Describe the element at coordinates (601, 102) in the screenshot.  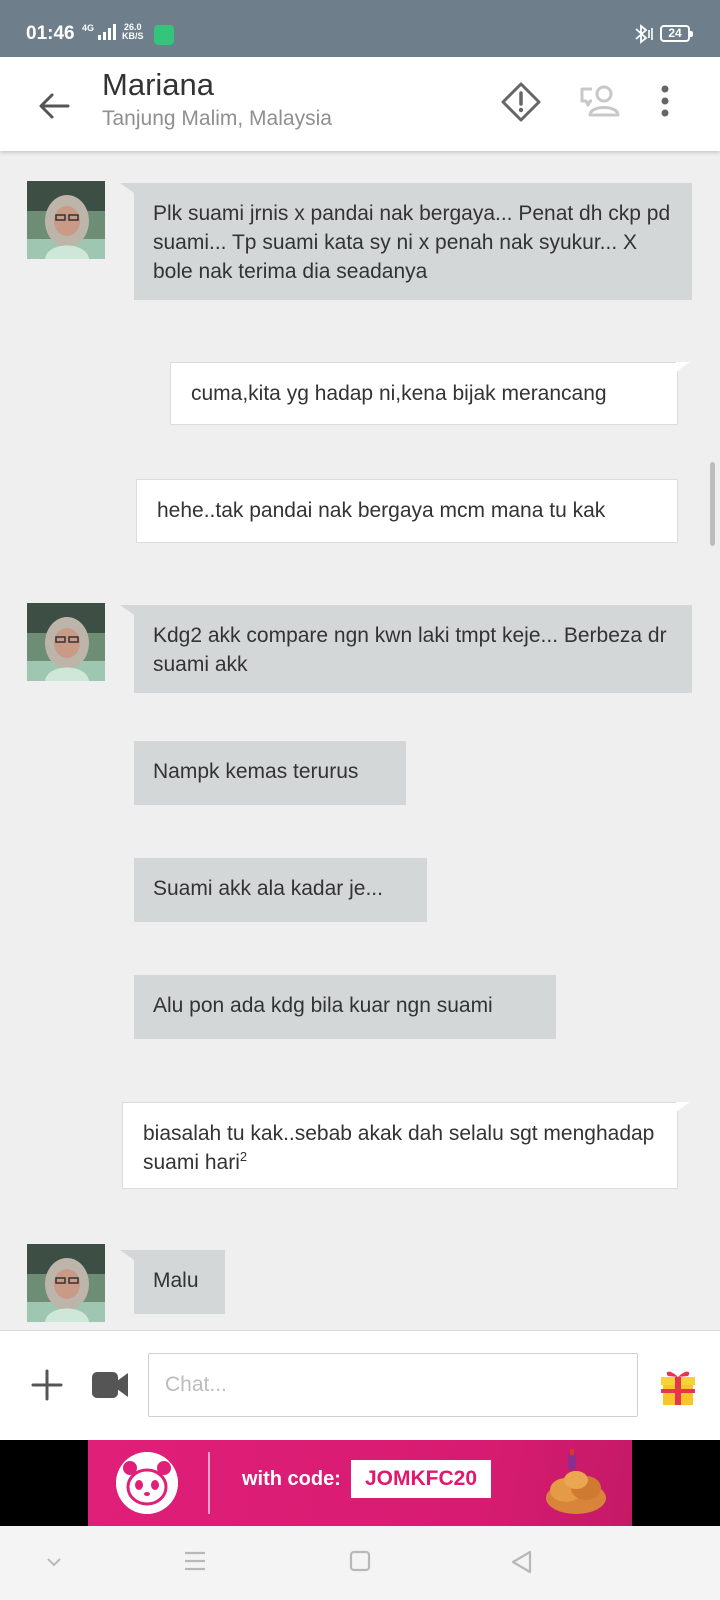
I see `contact-icon` at that location.